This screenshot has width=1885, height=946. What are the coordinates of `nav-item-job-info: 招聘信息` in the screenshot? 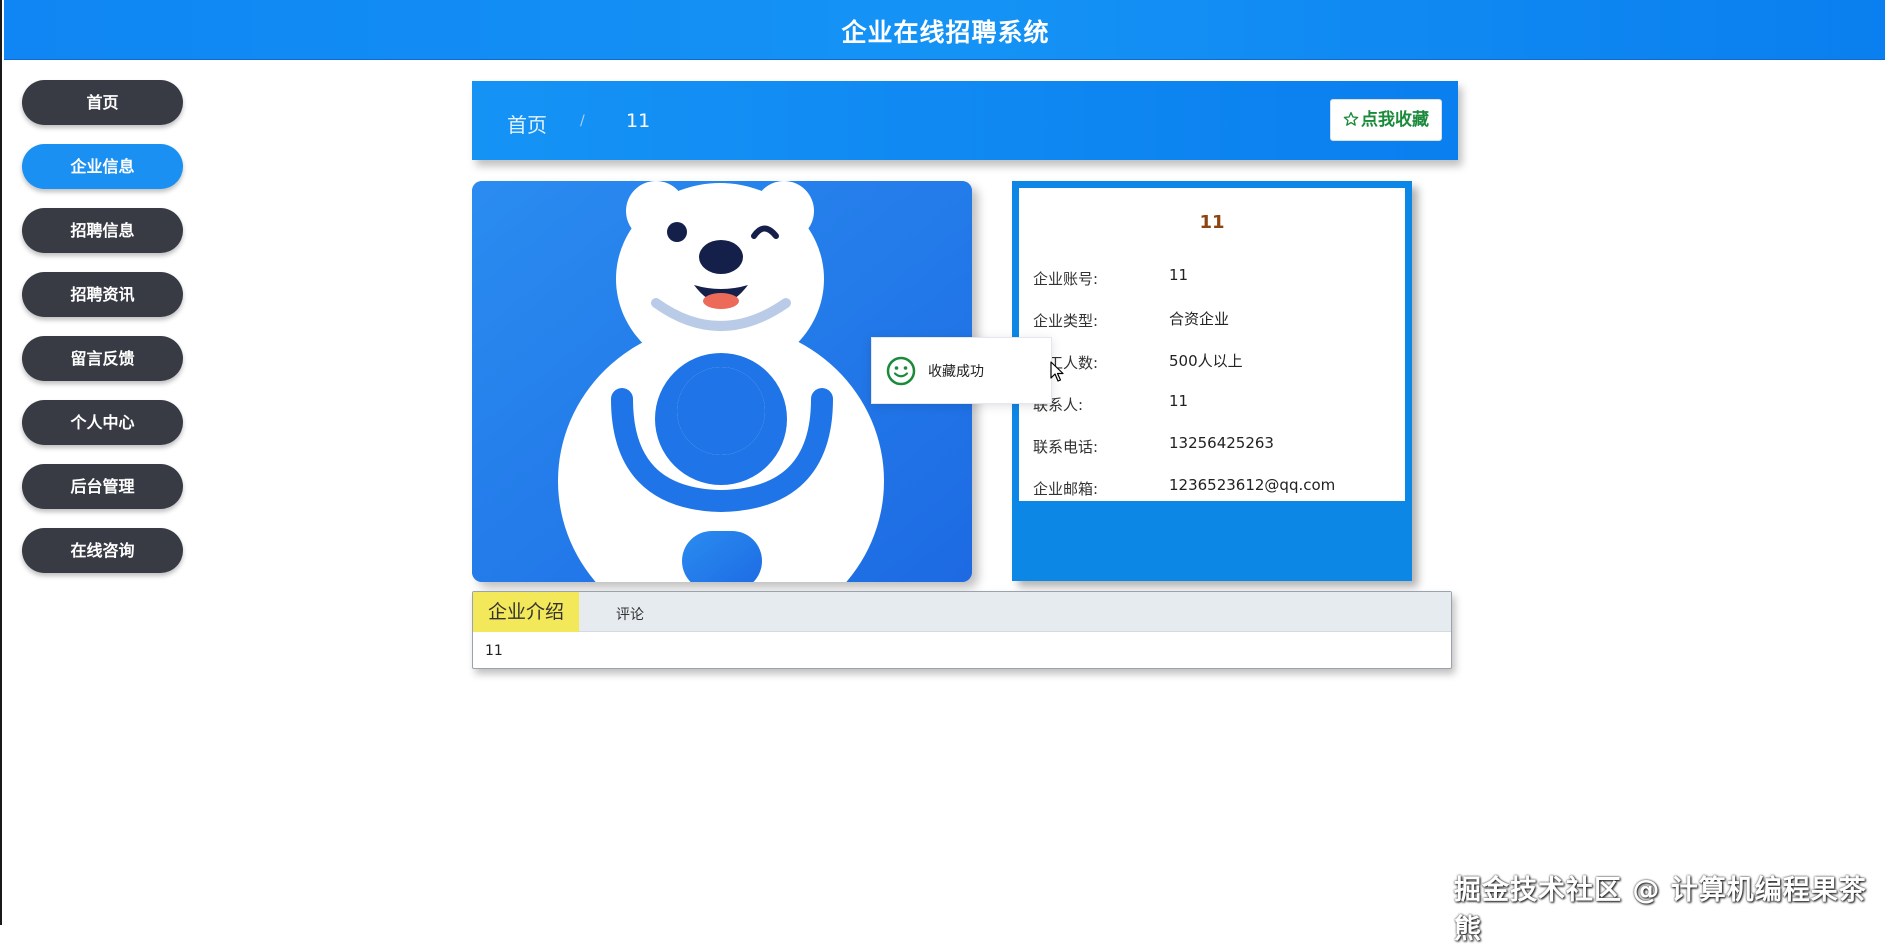 It's located at (102, 230).